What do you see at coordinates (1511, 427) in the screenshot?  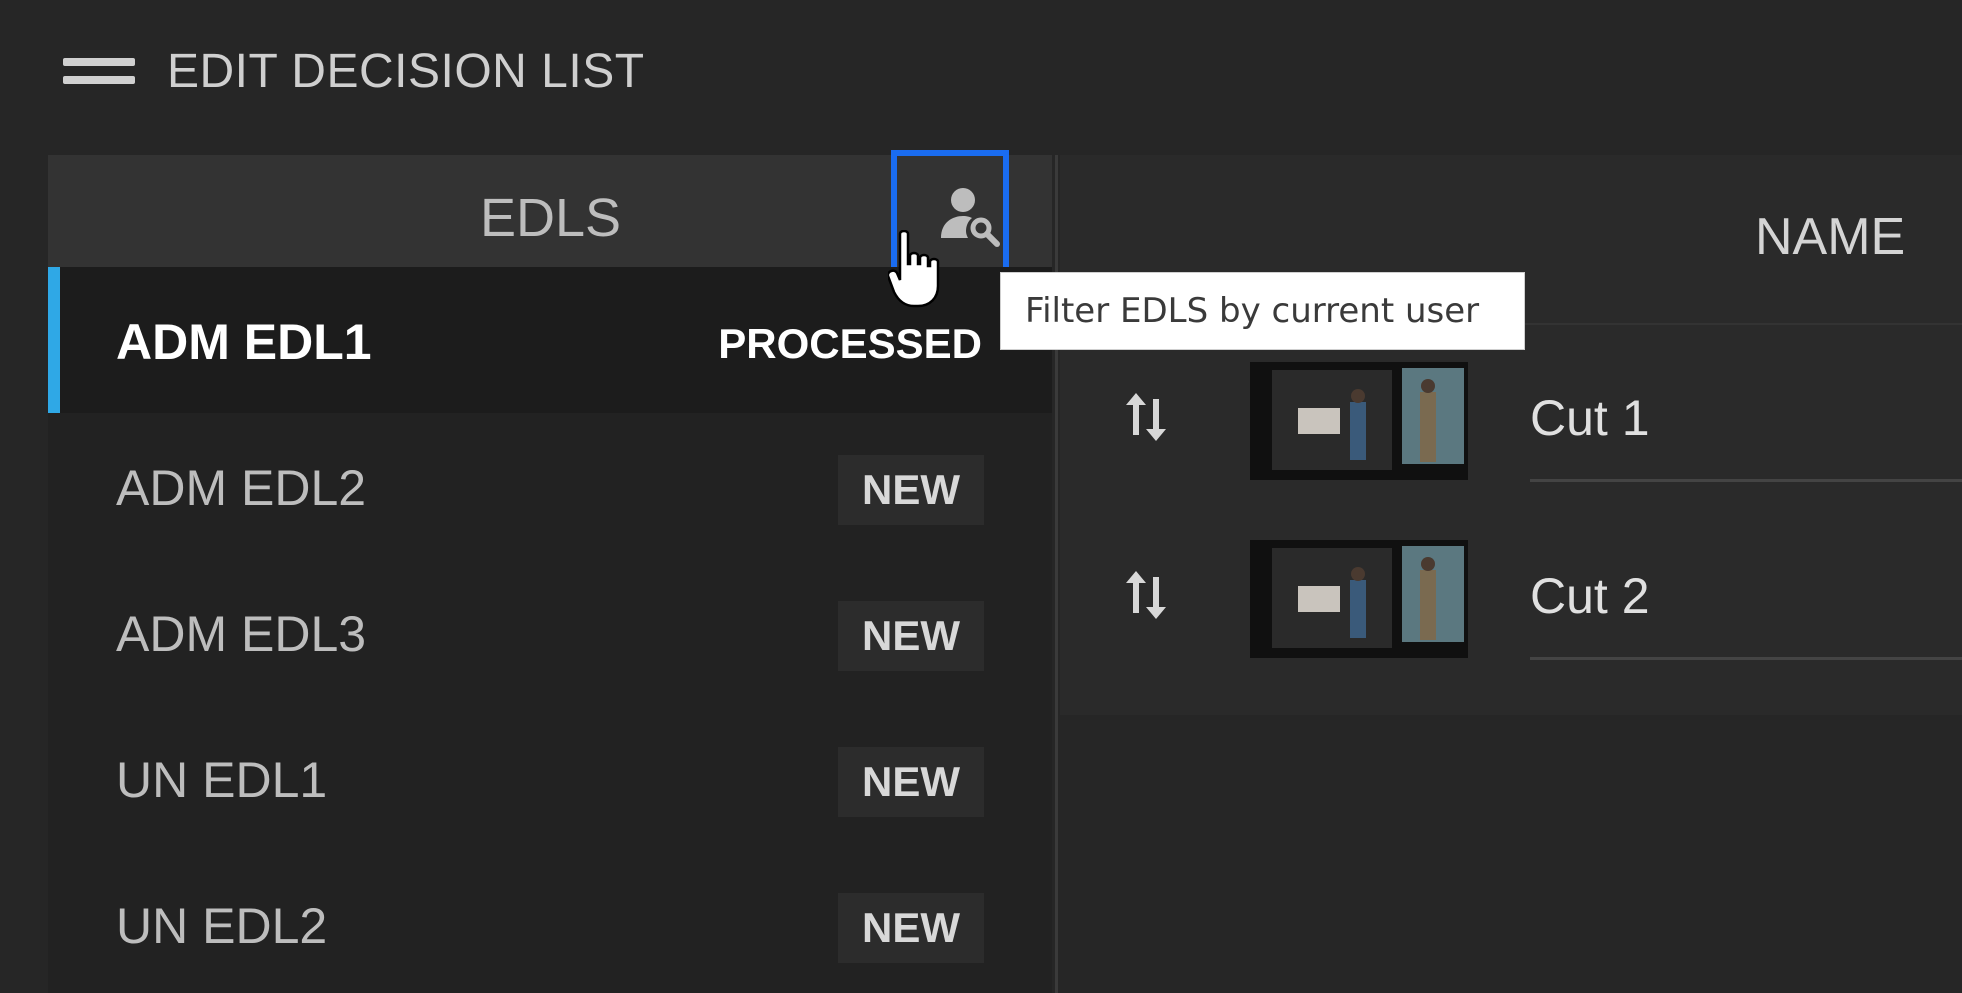 I see `cut-row: Cut 1` at bounding box center [1511, 427].